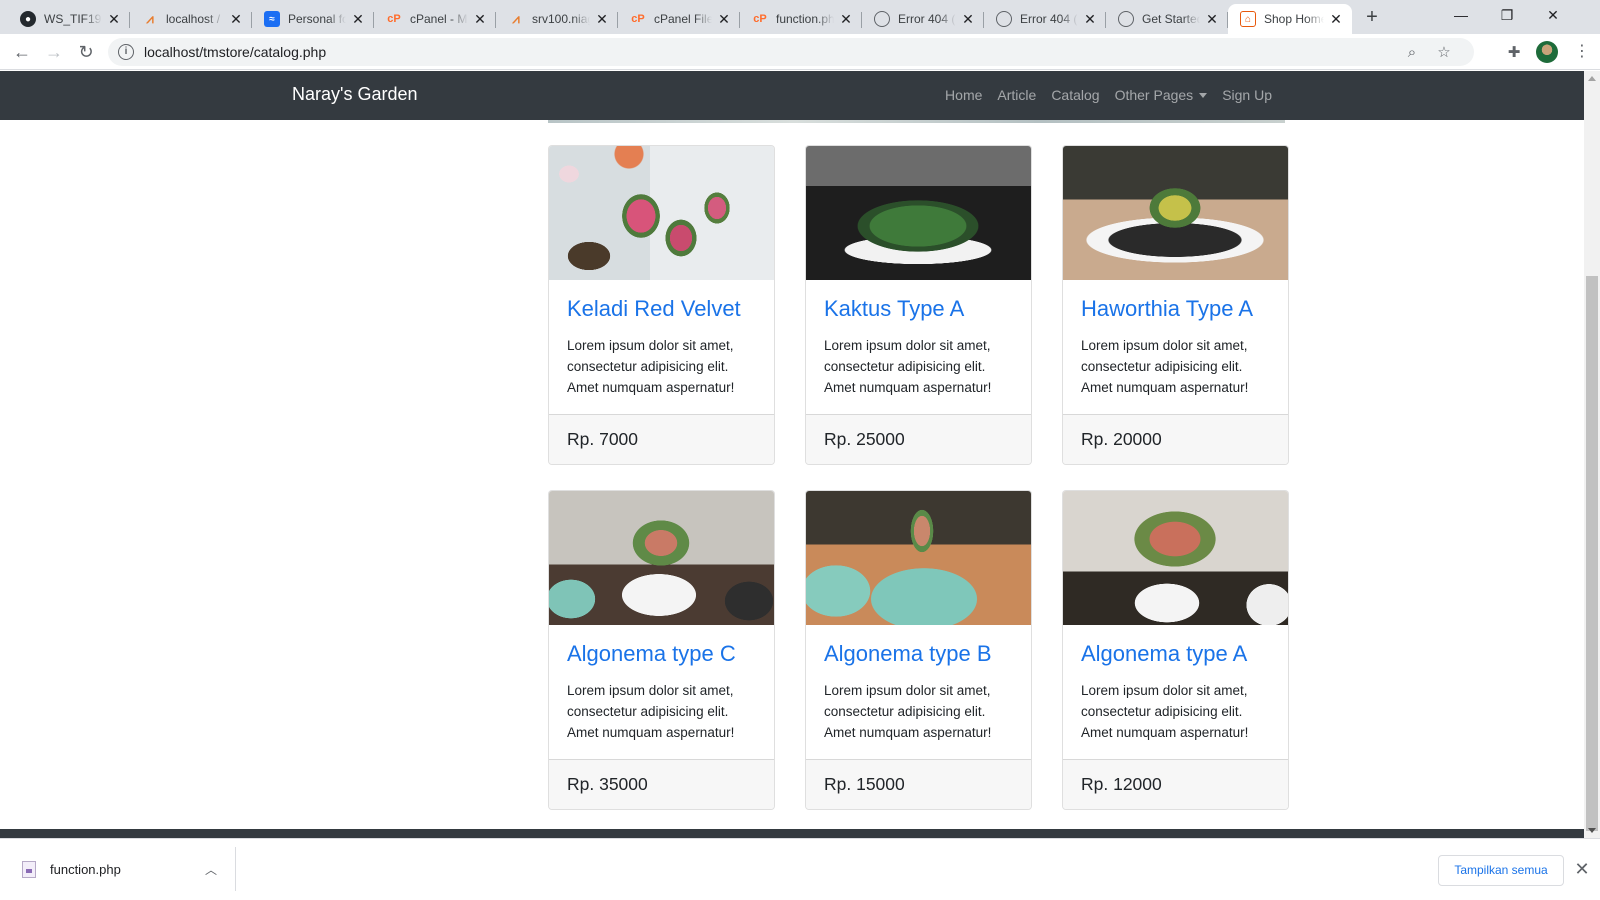 This screenshot has height=900, width=1600. Describe the element at coordinates (1501, 870) in the screenshot. I see `show-all-button: Tampilkan semua` at that location.